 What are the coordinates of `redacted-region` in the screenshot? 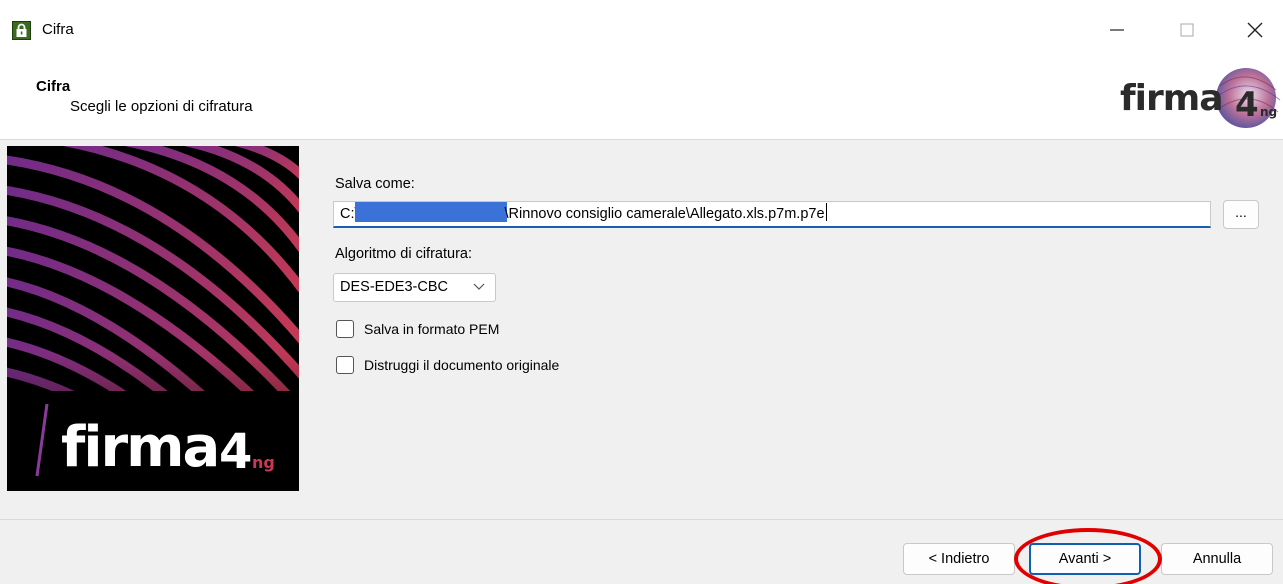 It's located at (430, 212).